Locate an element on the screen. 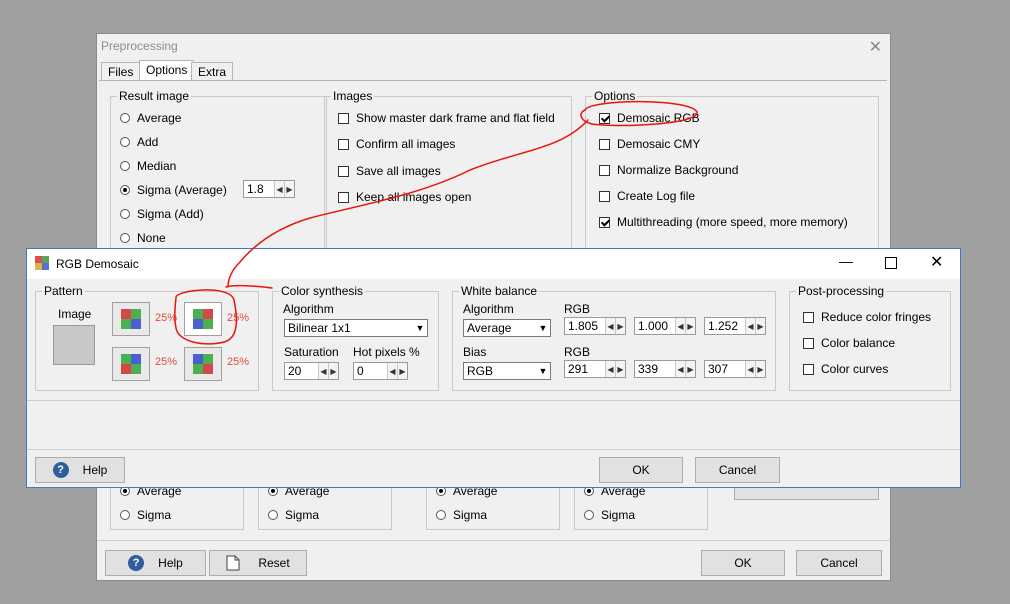 This screenshot has width=1010, height=604. chk-keep-open: Keep all images open is located at coordinates (404, 197).